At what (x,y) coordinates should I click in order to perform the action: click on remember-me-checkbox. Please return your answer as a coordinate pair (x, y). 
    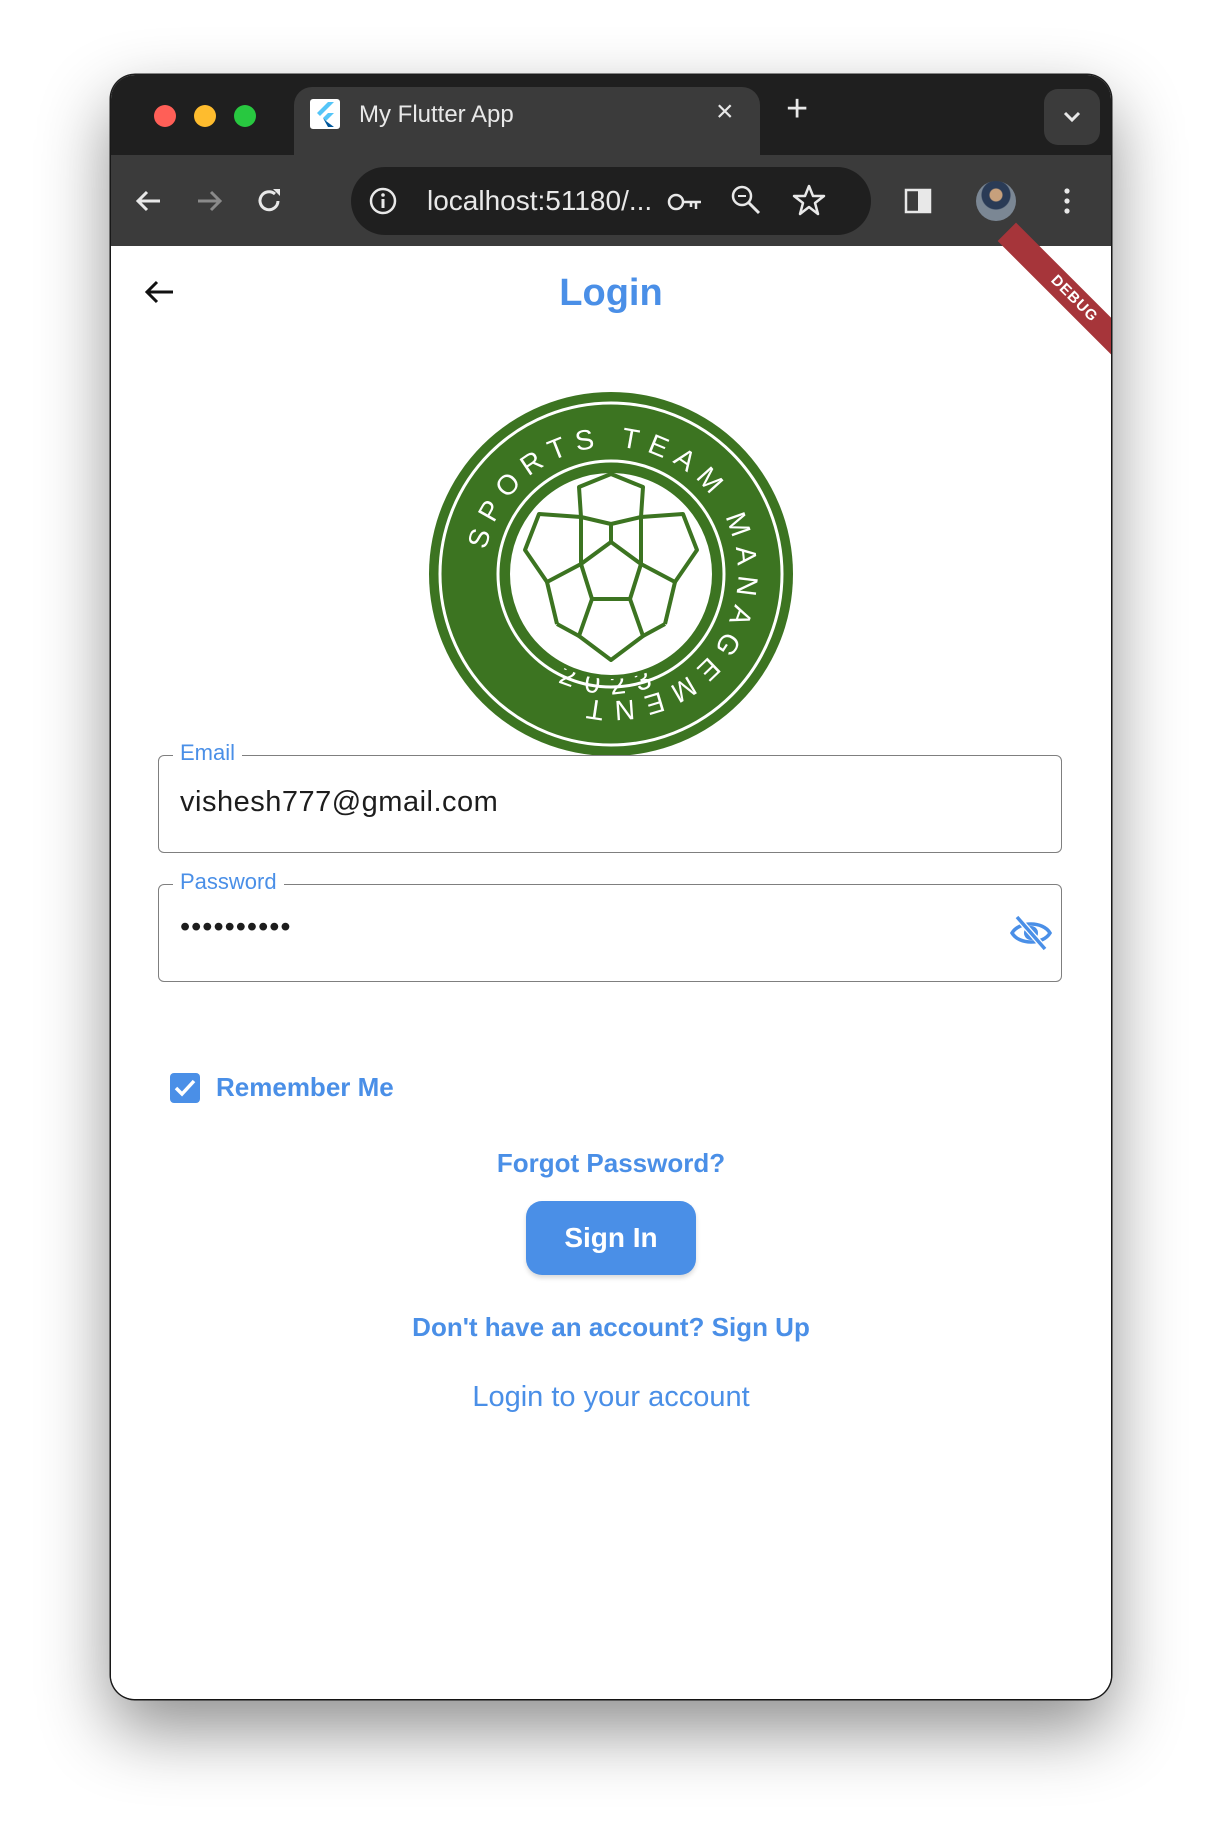
    Looking at the image, I should click on (185, 1088).